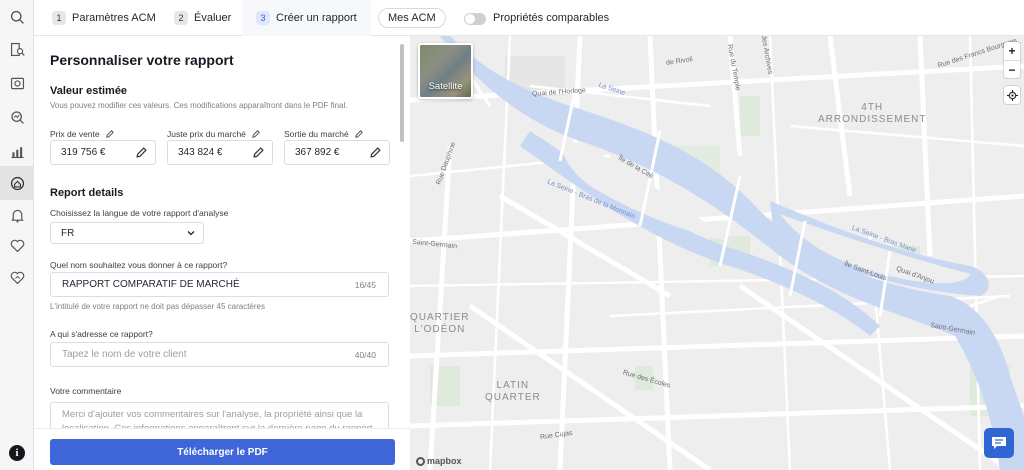 Image resolution: width=1024 pixels, height=470 pixels. What do you see at coordinates (551, 18) in the screenshot?
I see `comparable-properties-label: Propriétés comparables` at bounding box center [551, 18].